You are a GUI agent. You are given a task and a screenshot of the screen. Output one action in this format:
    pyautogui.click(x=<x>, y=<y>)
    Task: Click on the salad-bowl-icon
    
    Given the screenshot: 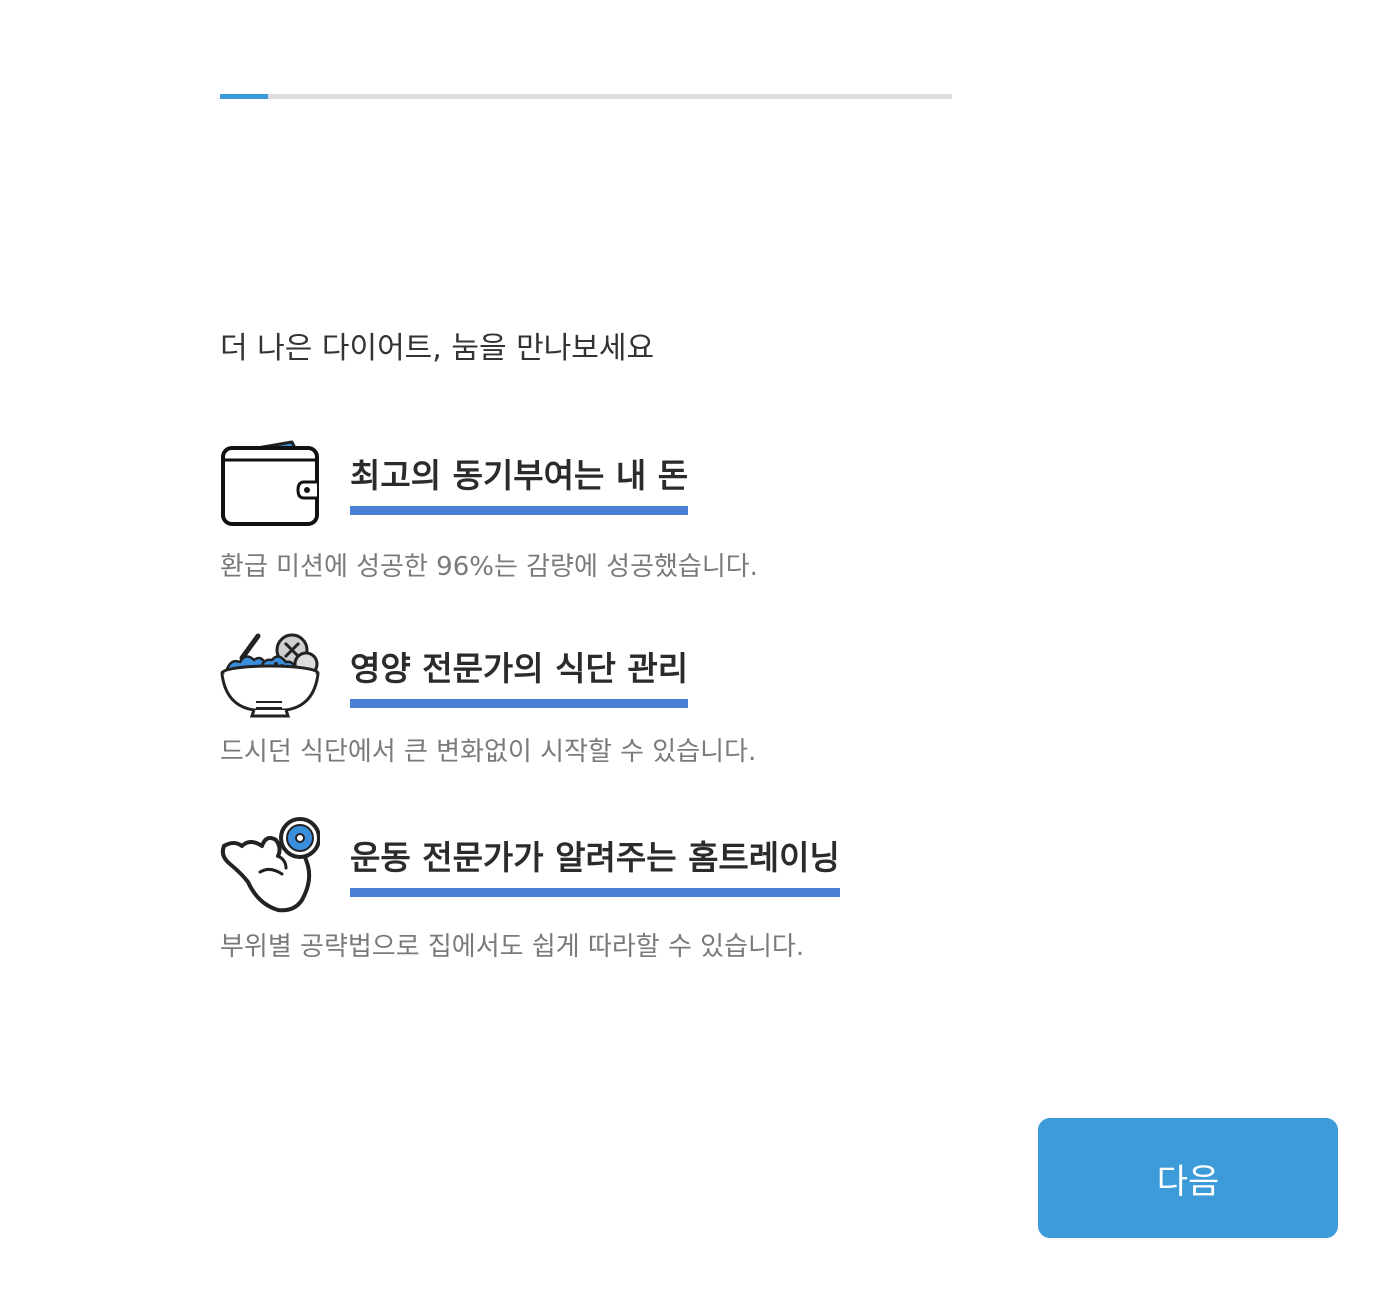 What is the action you would take?
    pyautogui.click(x=270, y=675)
    